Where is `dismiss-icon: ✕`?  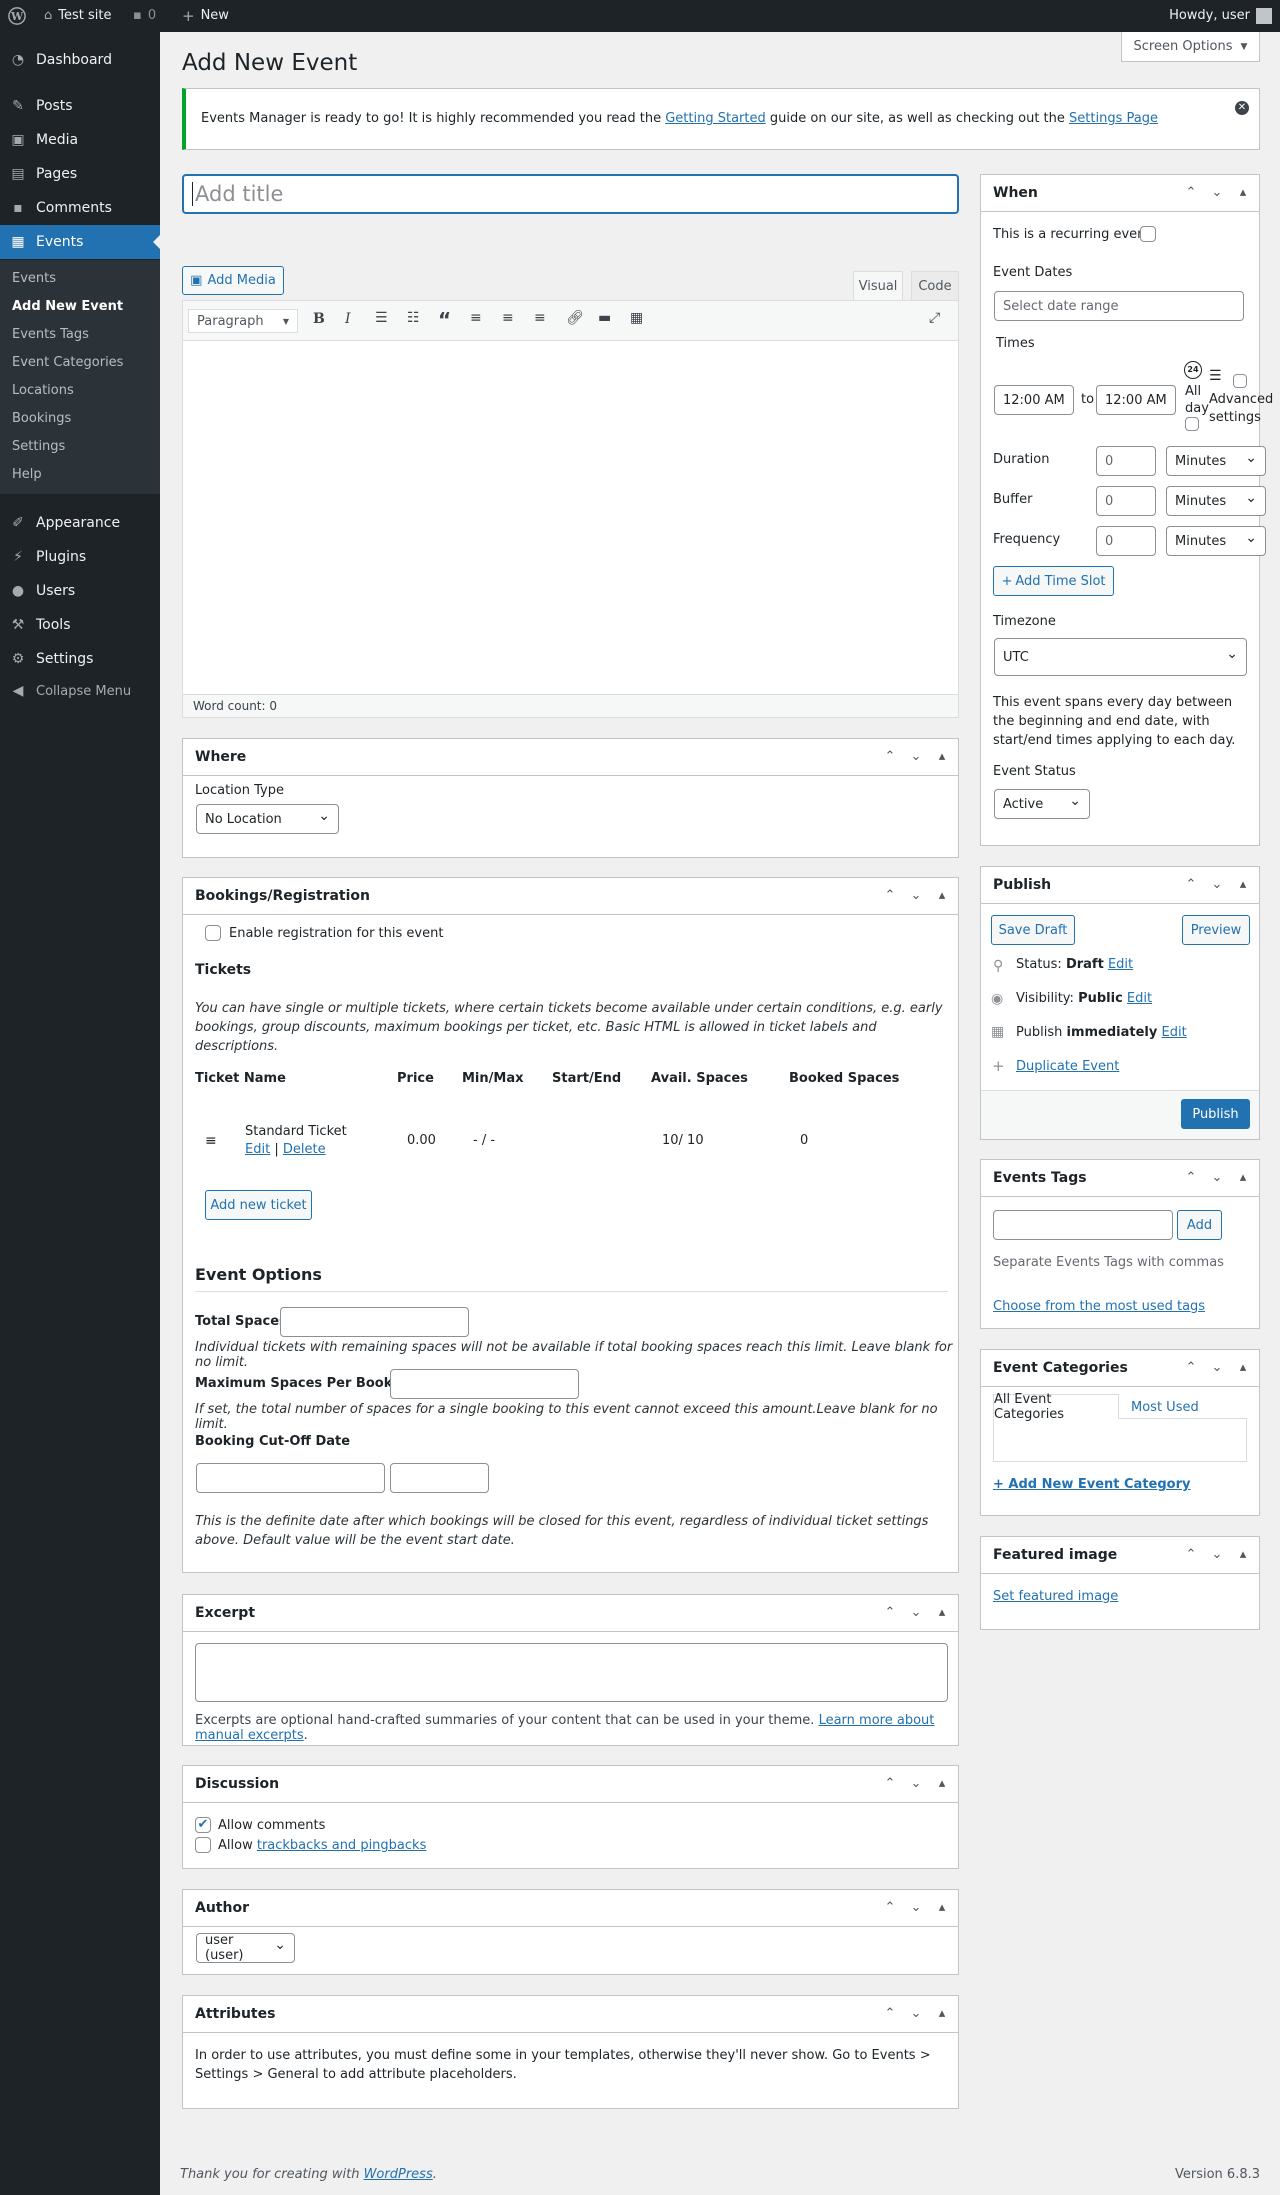
dismiss-icon: ✕ is located at coordinates (1242, 108).